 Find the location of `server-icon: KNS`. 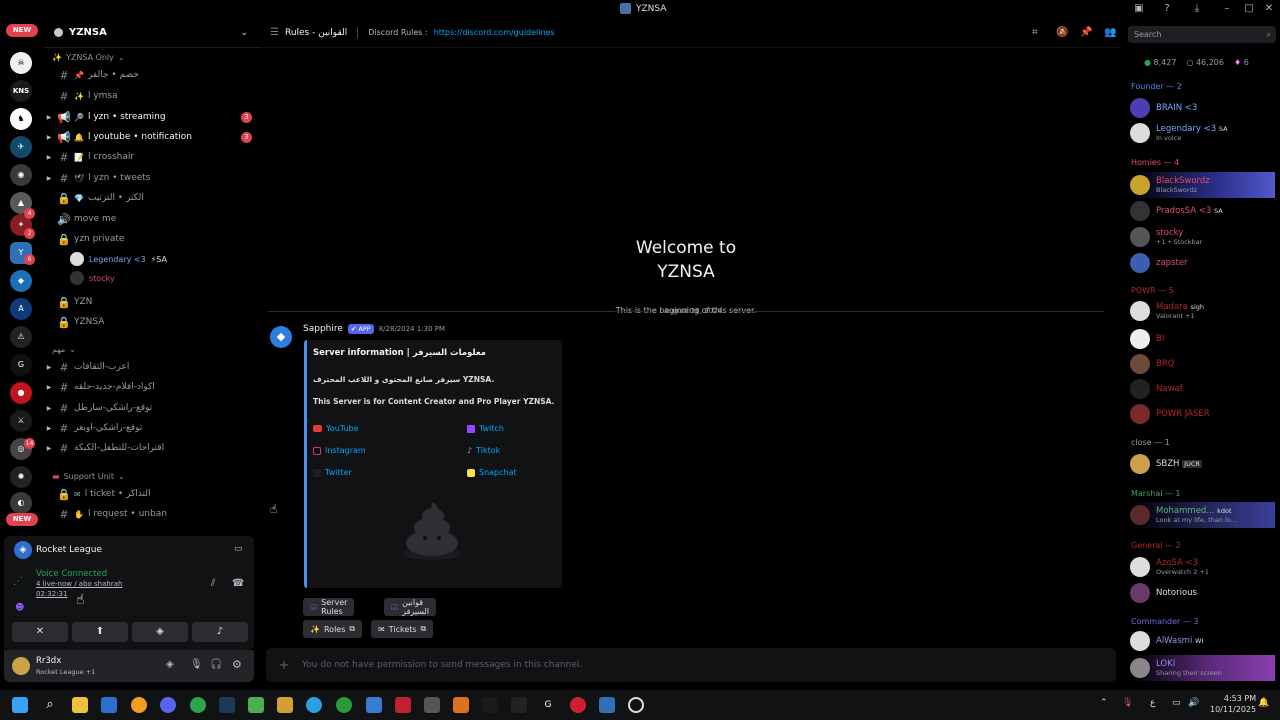

server-icon: KNS is located at coordinates (21, 91).